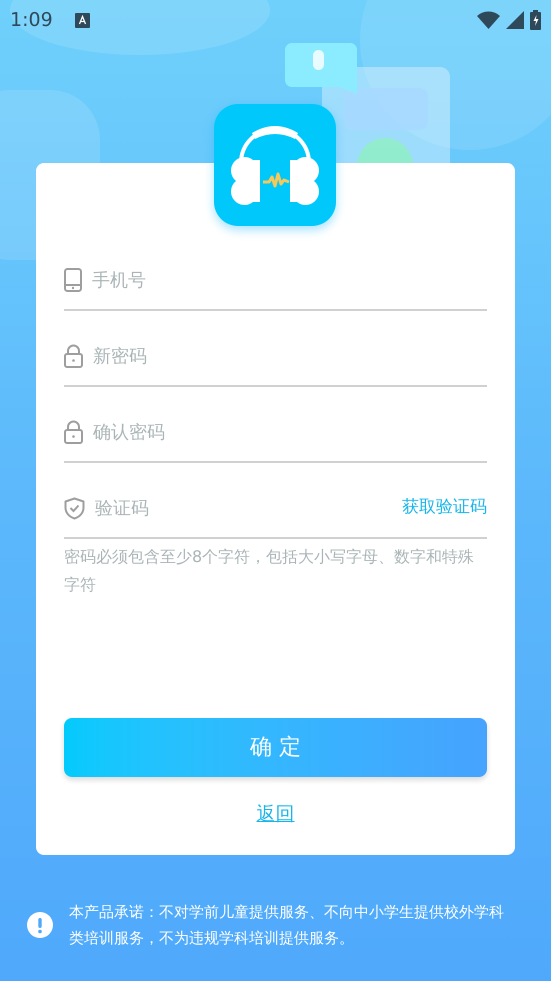 This screenshot has height=981, width=551. Describe the element at coordinates (444, 508) in the screenshot. I see `get-code-link: 获取验证码` at that location.